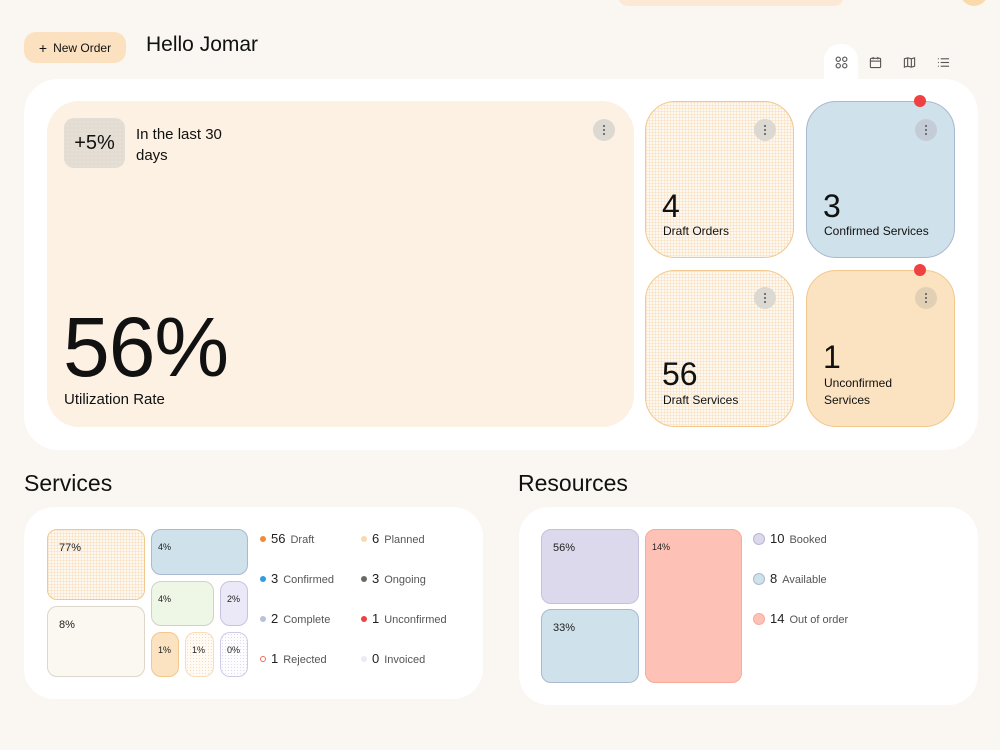  I want to click on resources-tile-out-of-order: 14%, so click(693, 606).